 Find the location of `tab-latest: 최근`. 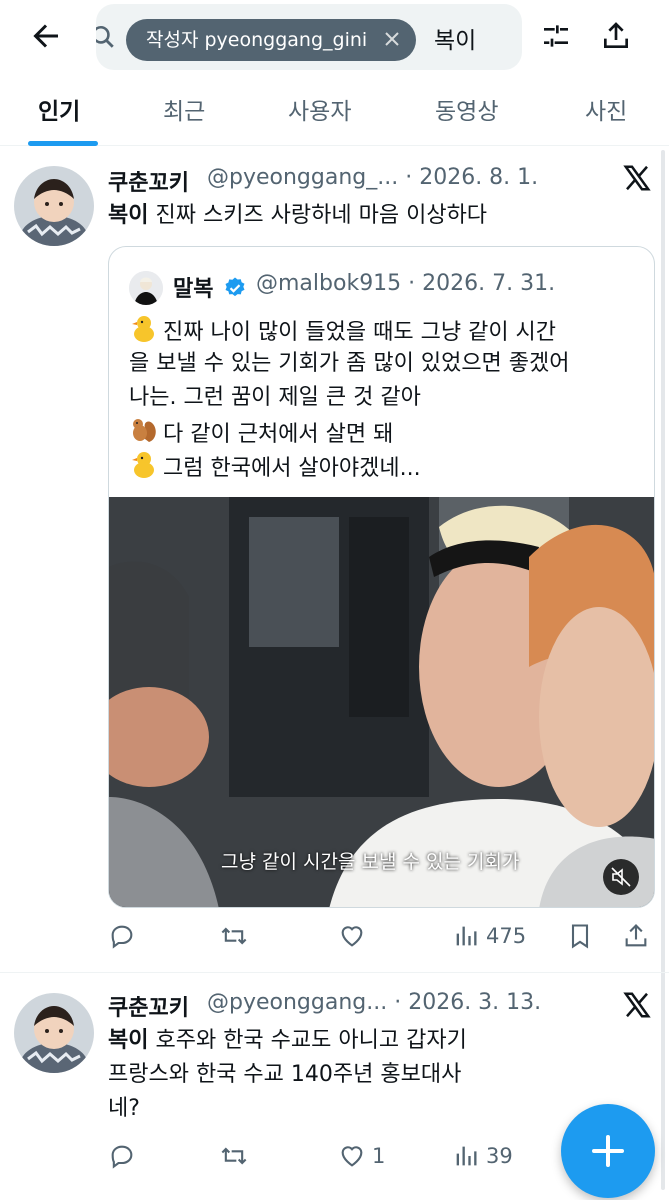

tab-latest: 최근 is located at coordinates (184, 109).